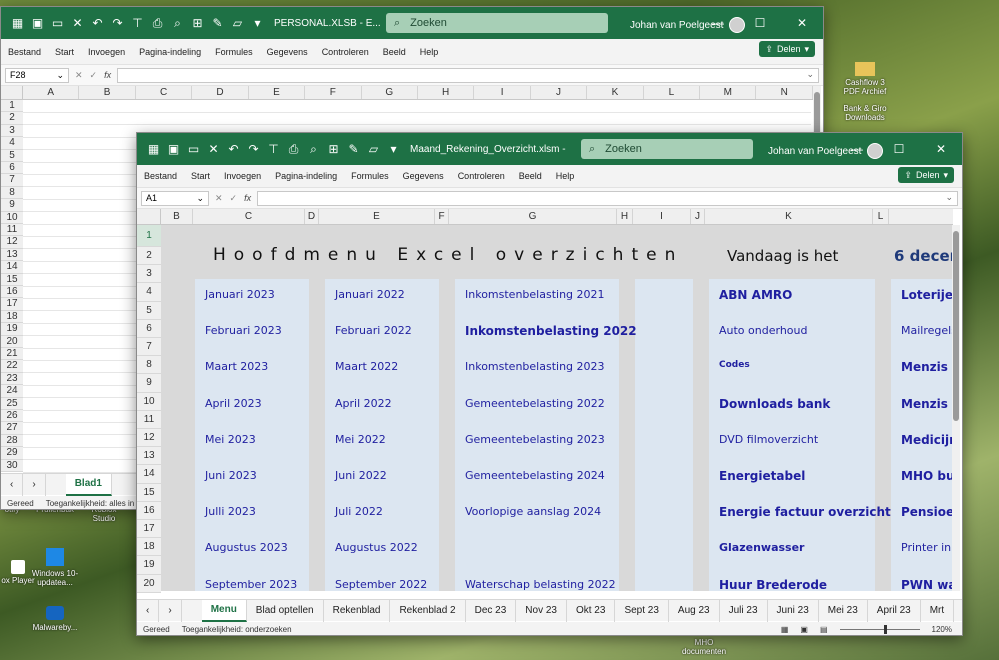 The height and width of the screenshot is (660, 999). What do you see at coordinates (926, 175) in the screenshot?
I see `share-button: ⇪ Delen ▾` at bounding box center [926, 175].